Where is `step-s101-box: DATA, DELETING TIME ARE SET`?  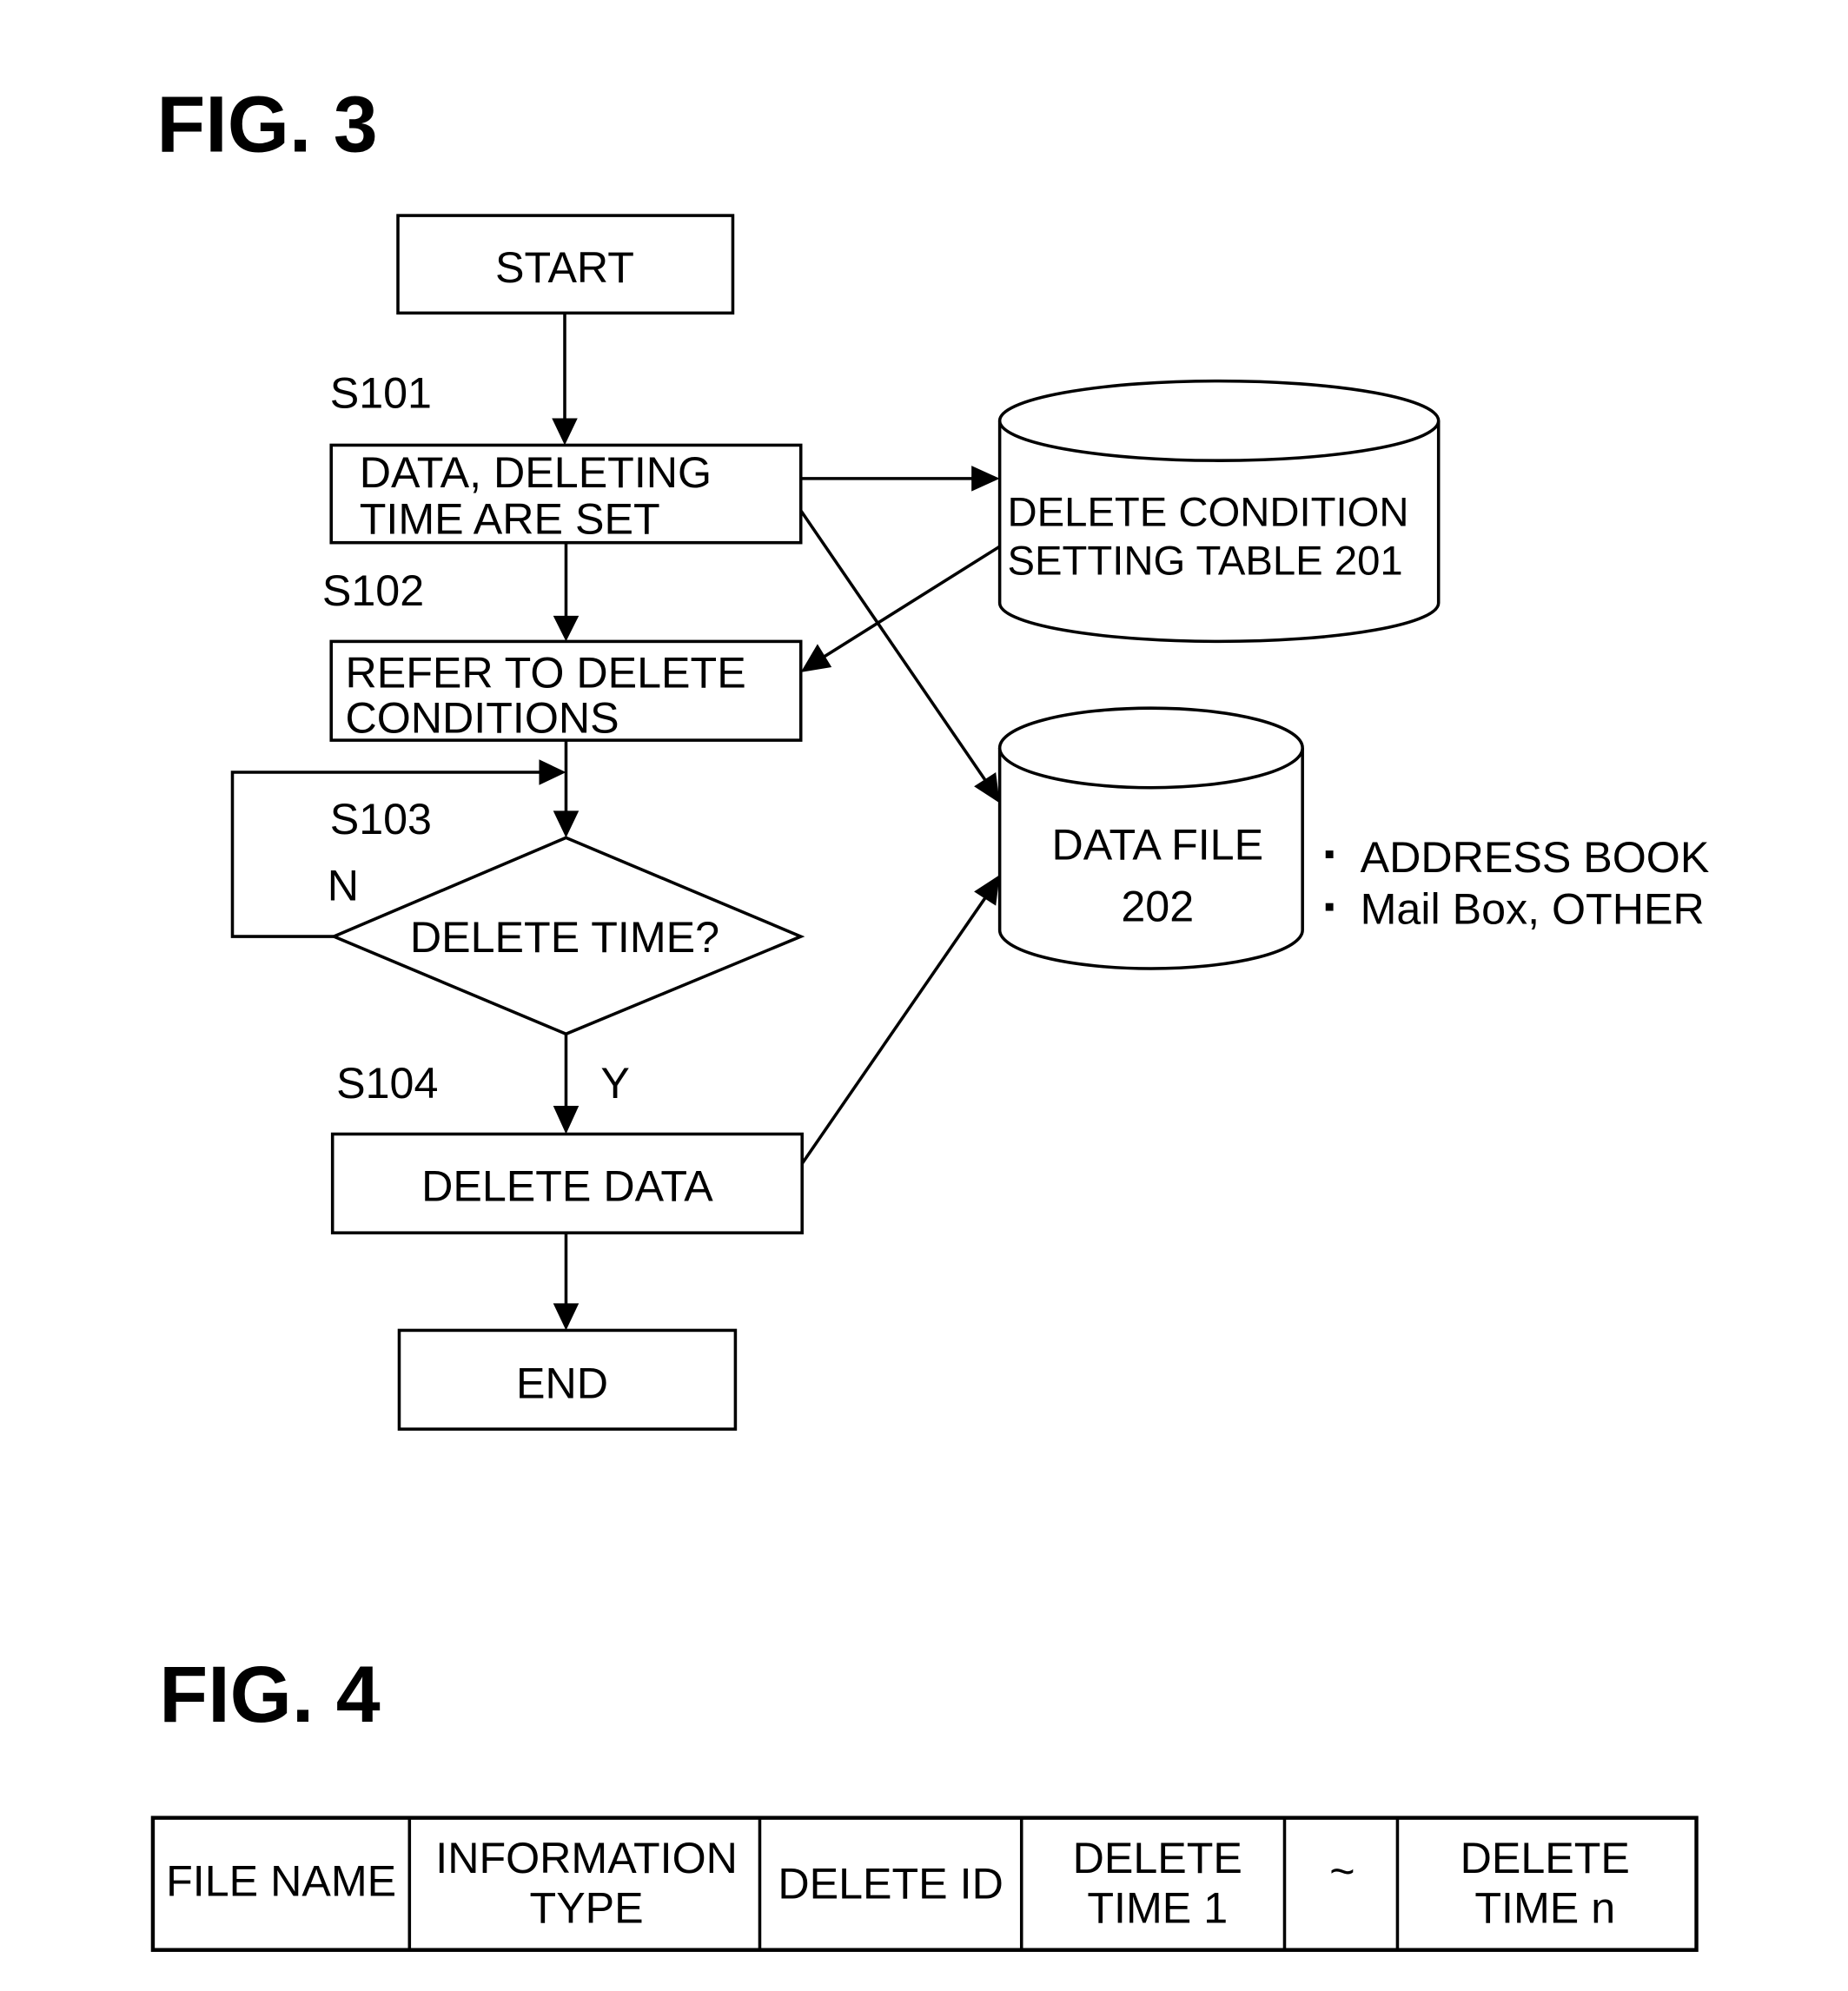 step-s101-box: DATA, DELETING TIME ARE SET is located at coordinates (566, 494).